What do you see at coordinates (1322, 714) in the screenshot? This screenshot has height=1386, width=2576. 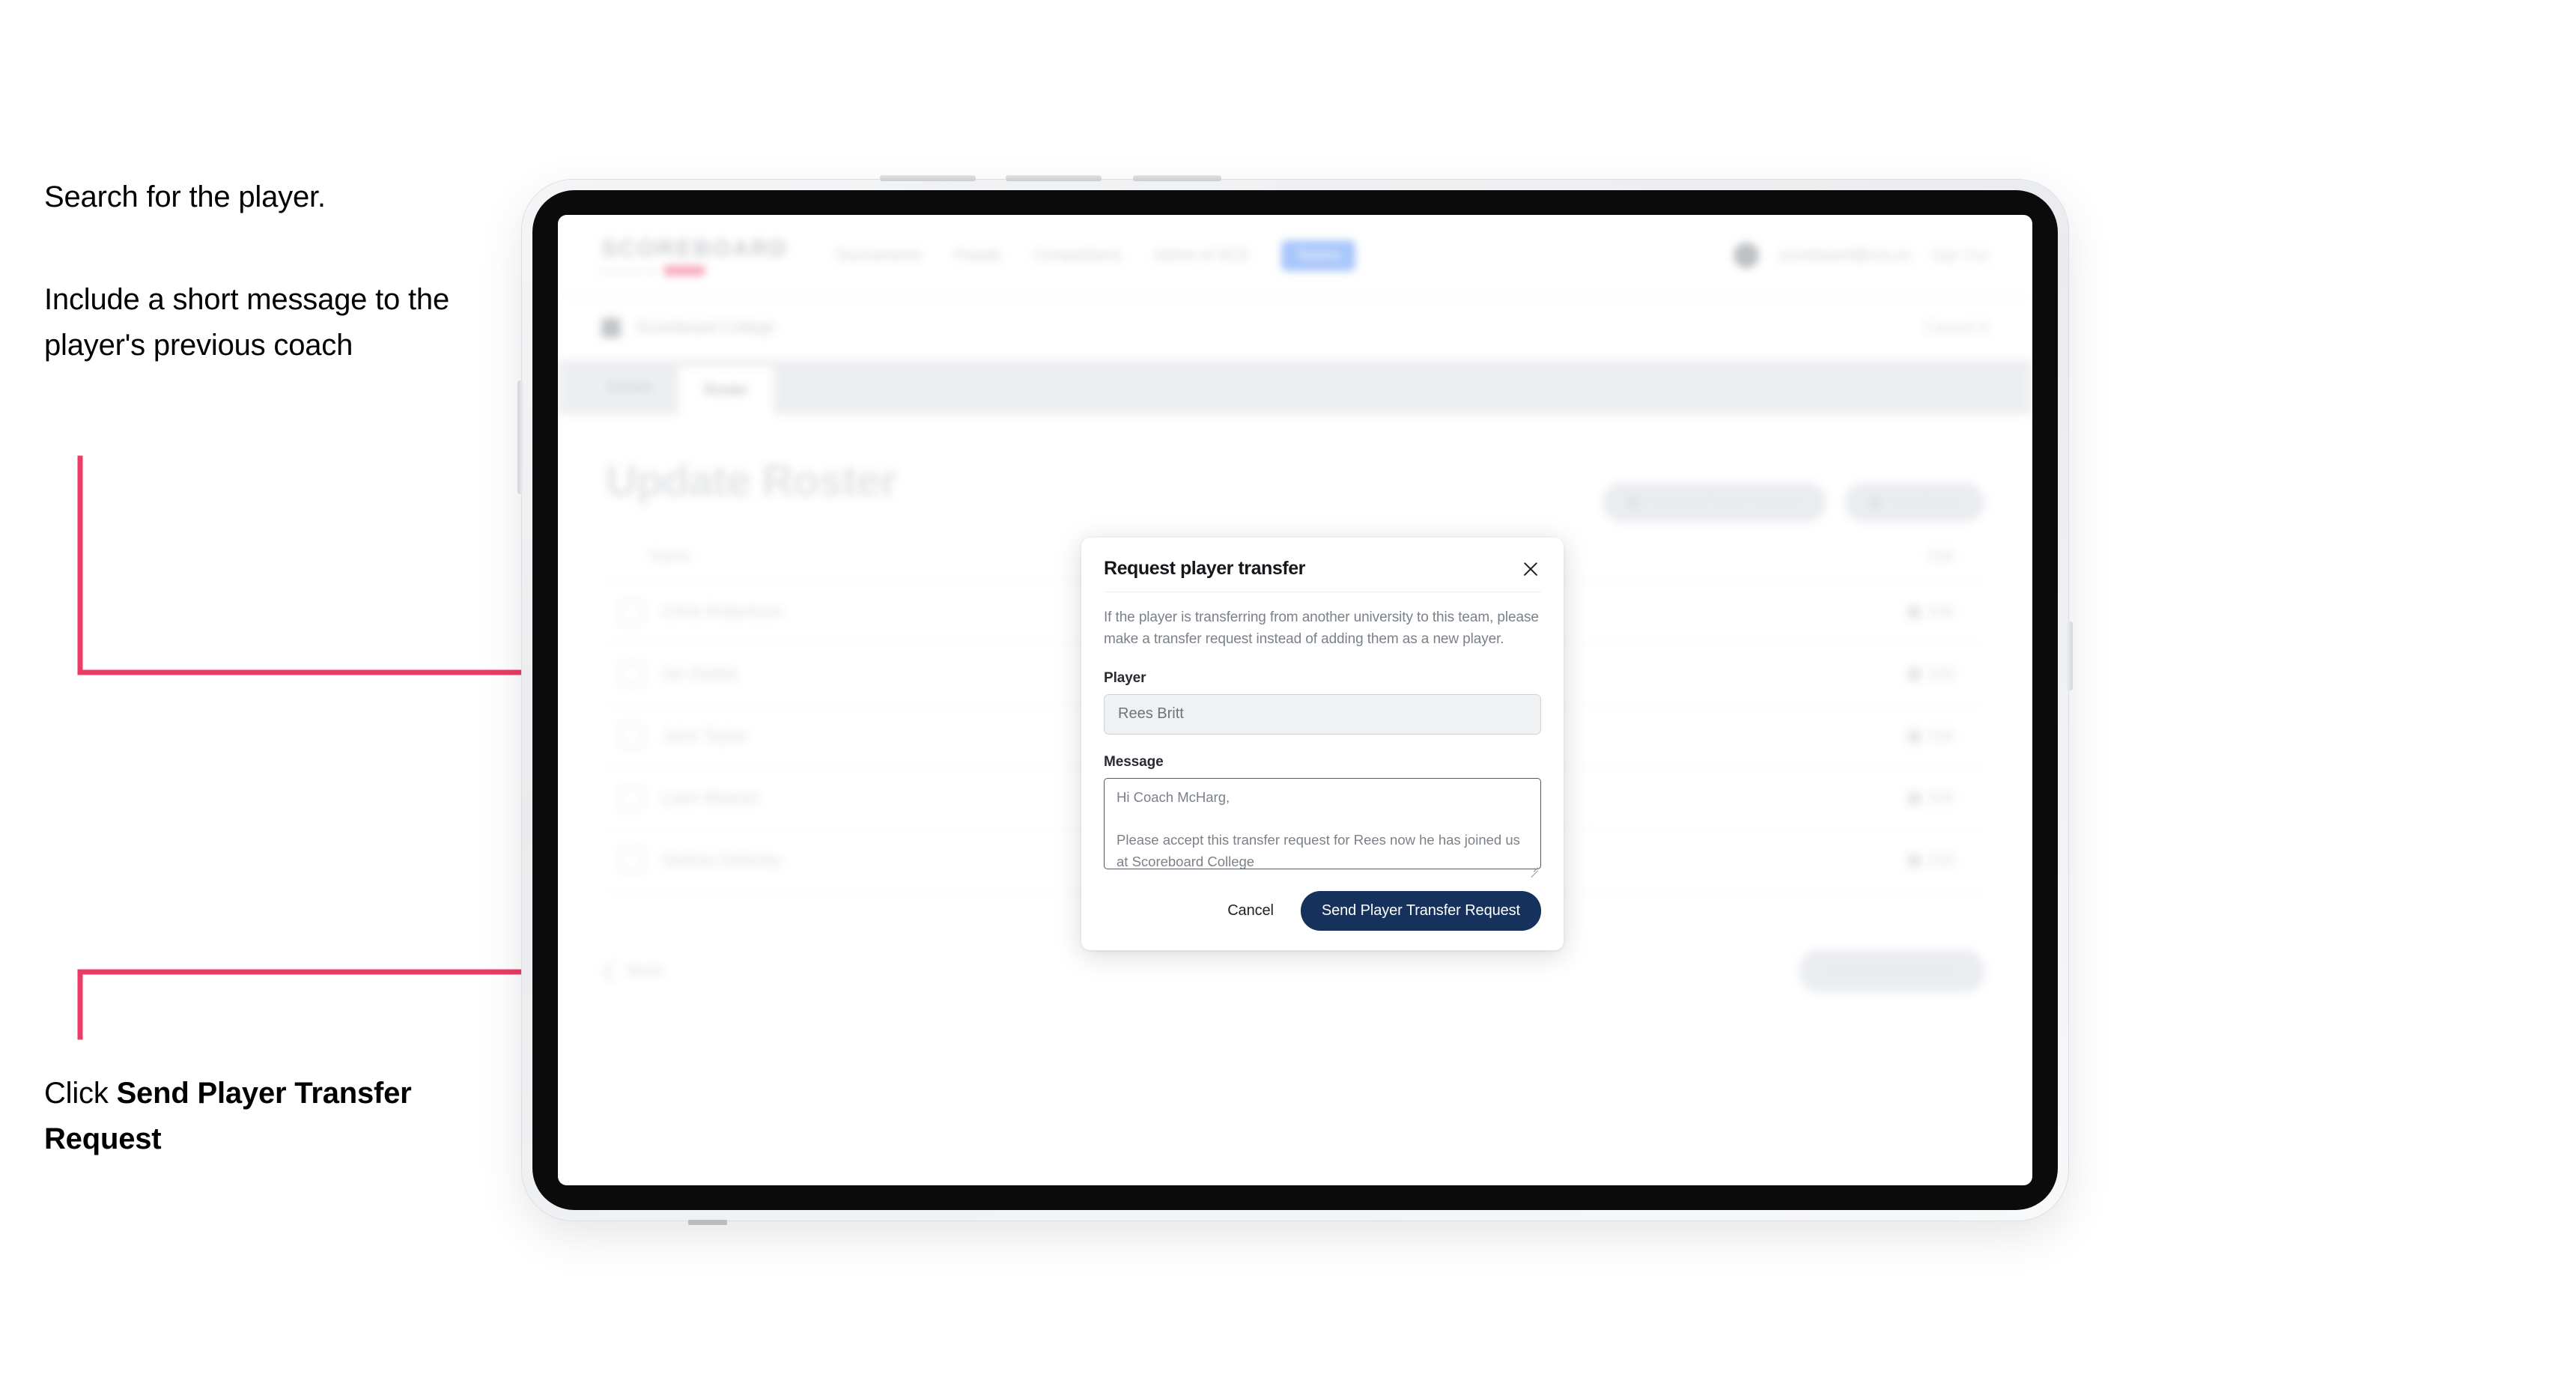 I see `player-search-input` at bounding box center [1322, 714].